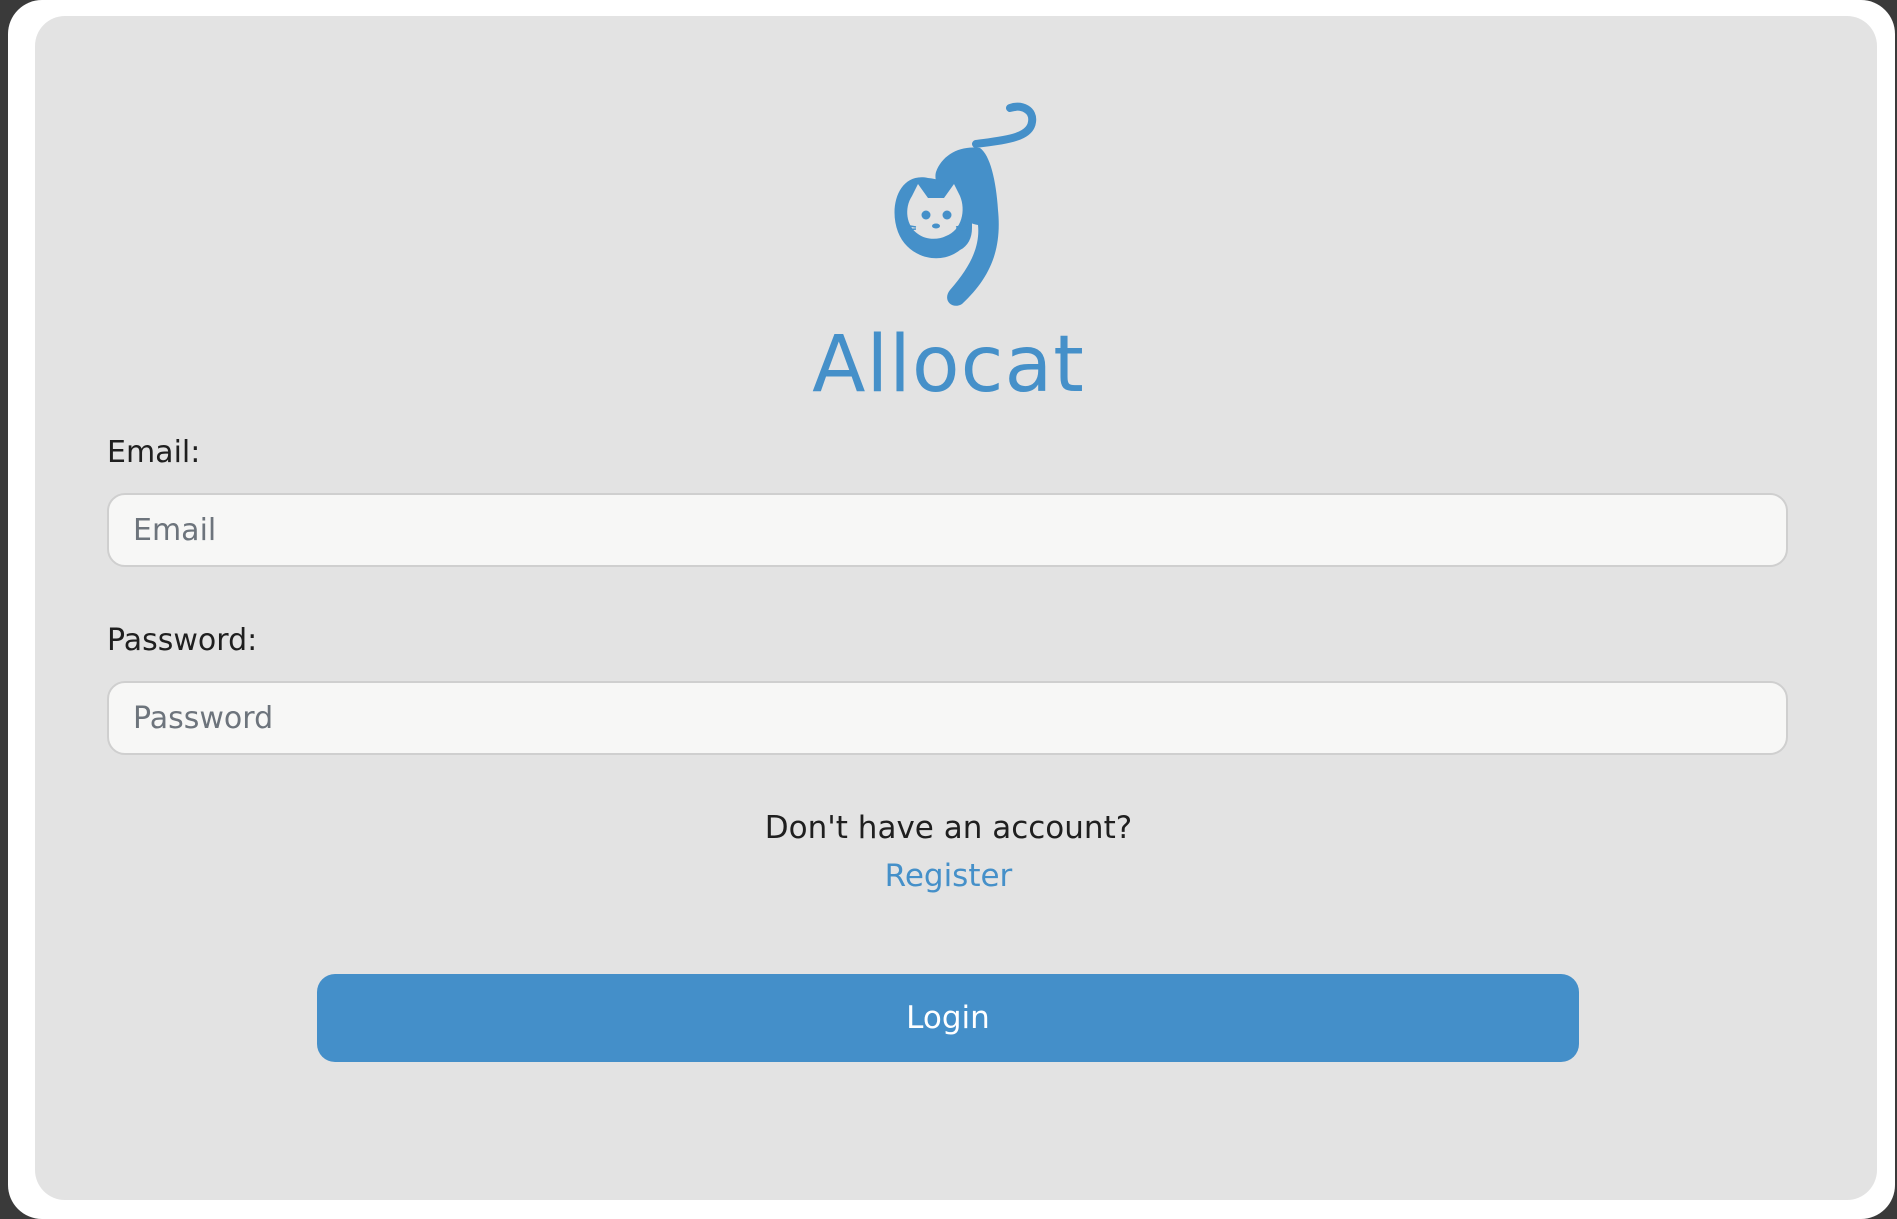 The height and width of the screenshot is (1219, 1897). What do you see at coordinates (965, 204) in the screenshot?
I see `cat-logo-icon` at bounding box center [965, 204].